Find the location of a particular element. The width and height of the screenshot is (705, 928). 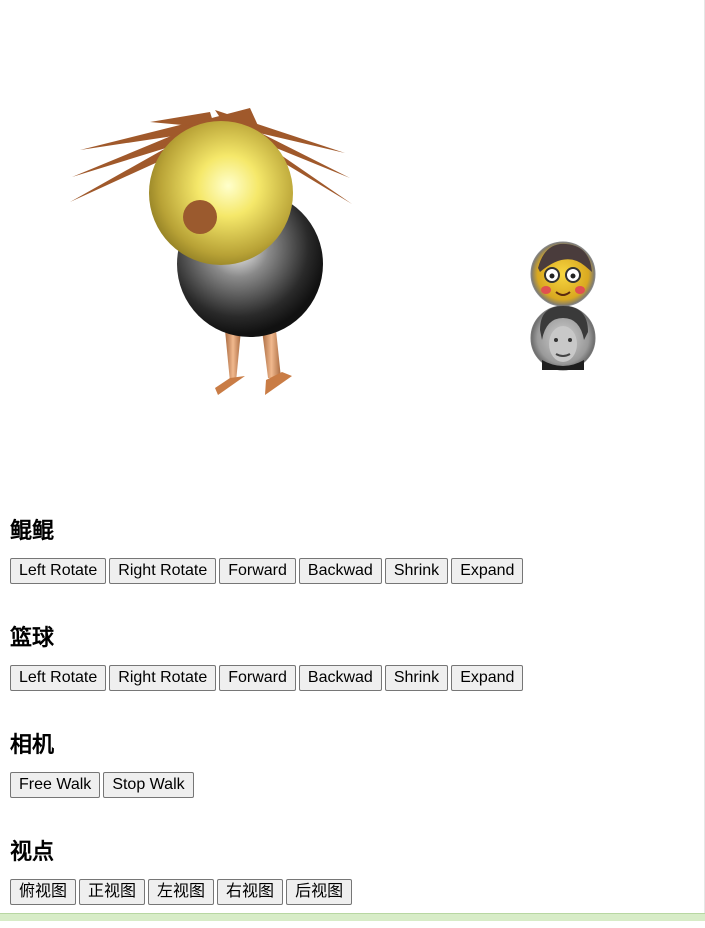

kunkun-right-rotate-button: Right Rotate is located at coordinates (163, 571).